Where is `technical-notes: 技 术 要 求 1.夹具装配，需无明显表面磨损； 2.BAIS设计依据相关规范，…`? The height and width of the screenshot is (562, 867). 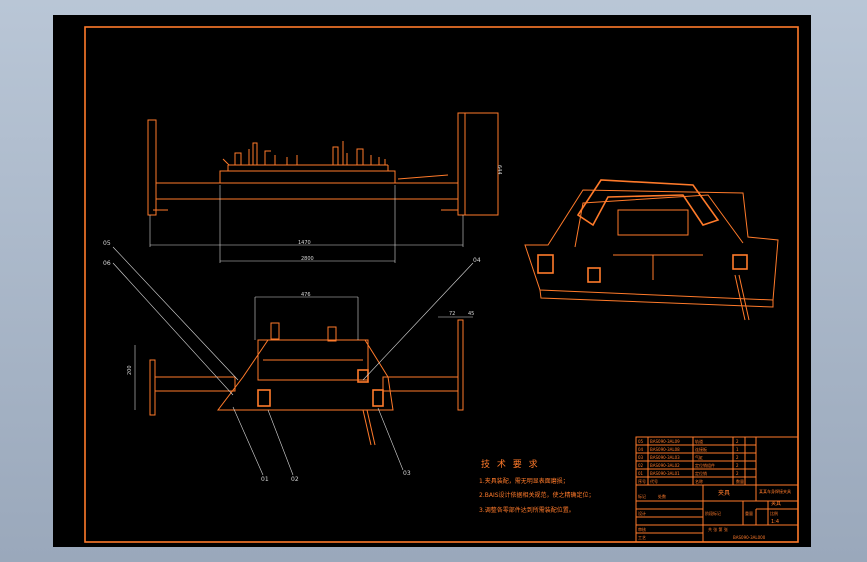 technical-notes: 技 术 要 求 1.夹具装配，需无明显表面磨损； 2.BAIS设计依据相关规范，… is located at coordinates (537, 486).